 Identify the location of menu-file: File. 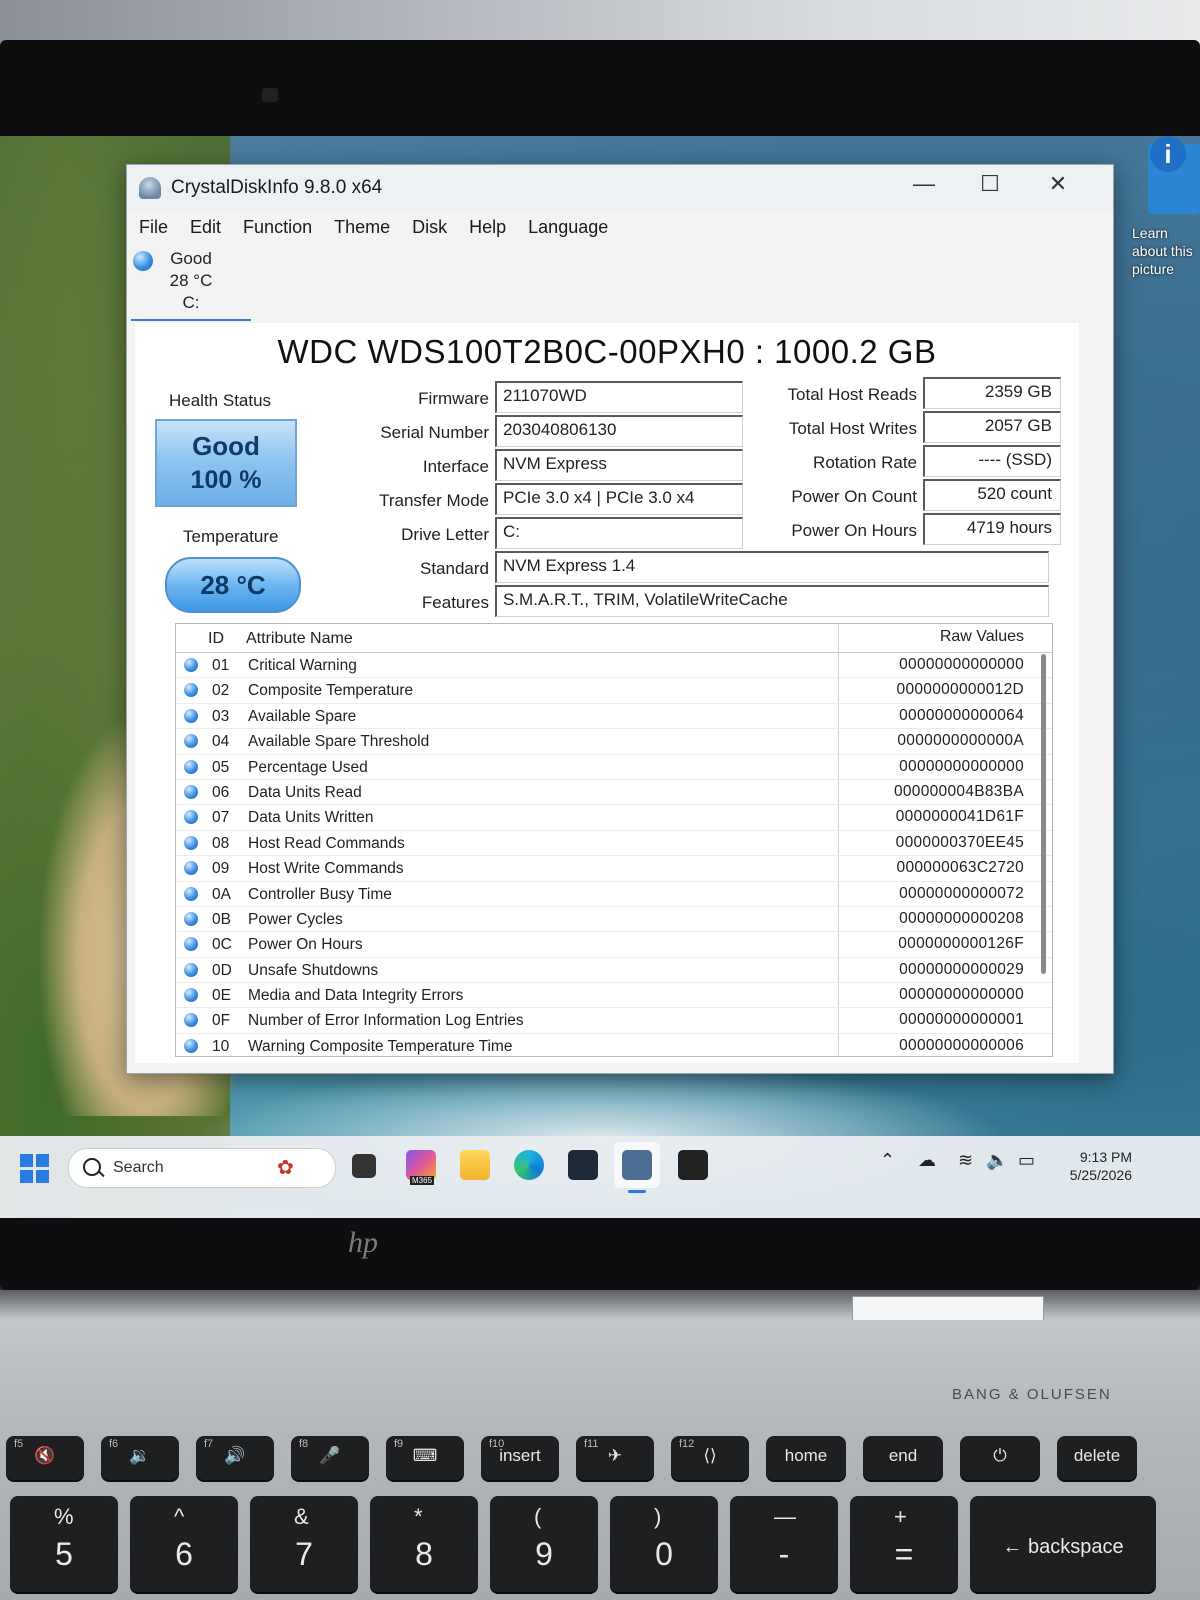
(152, 227).